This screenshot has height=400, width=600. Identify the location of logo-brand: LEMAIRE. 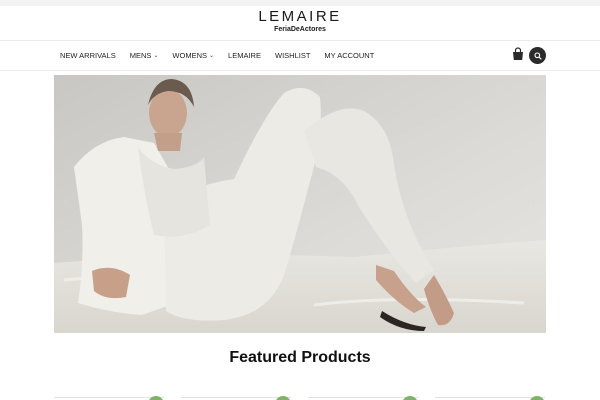
(300, 16).